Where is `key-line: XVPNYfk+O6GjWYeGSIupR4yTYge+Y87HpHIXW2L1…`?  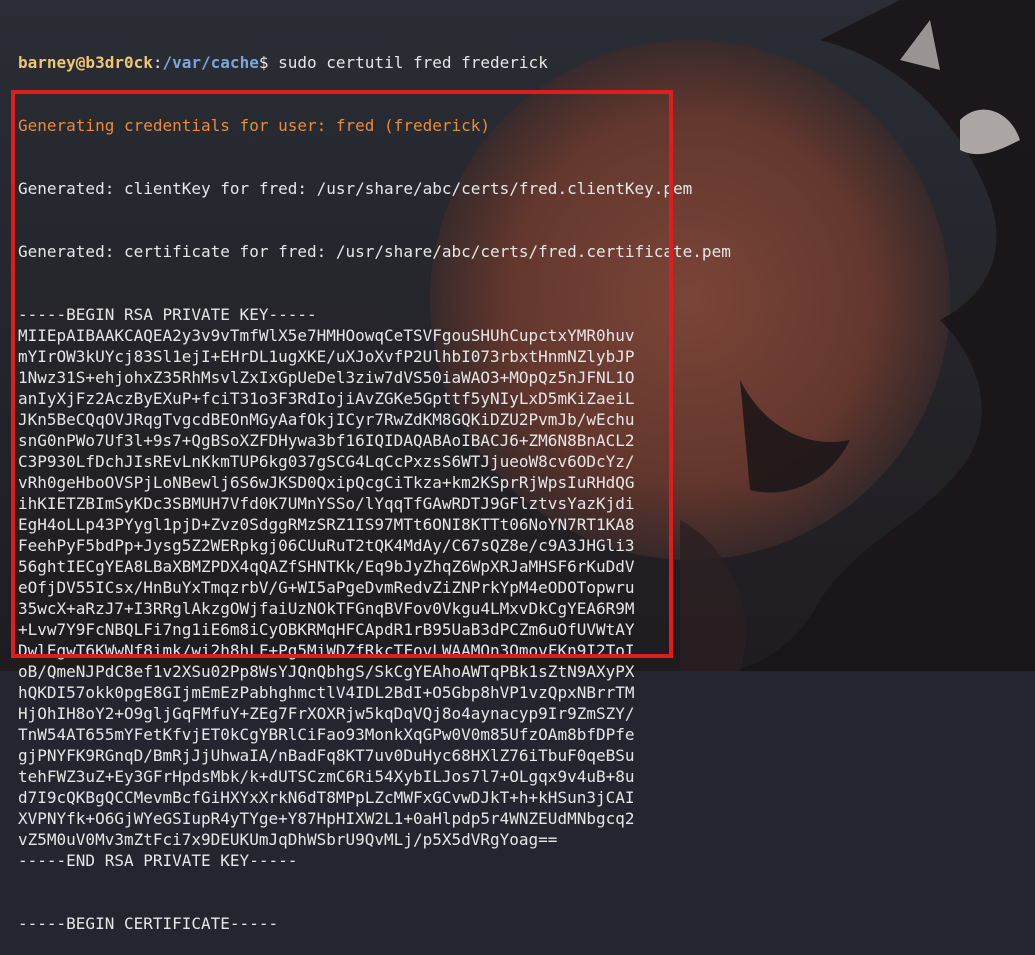 key-line: XVPNYfk+O6GjWYeGSIupR4yTYge+Y87HpHIXW2L1… is located at coordinates (326, 818).